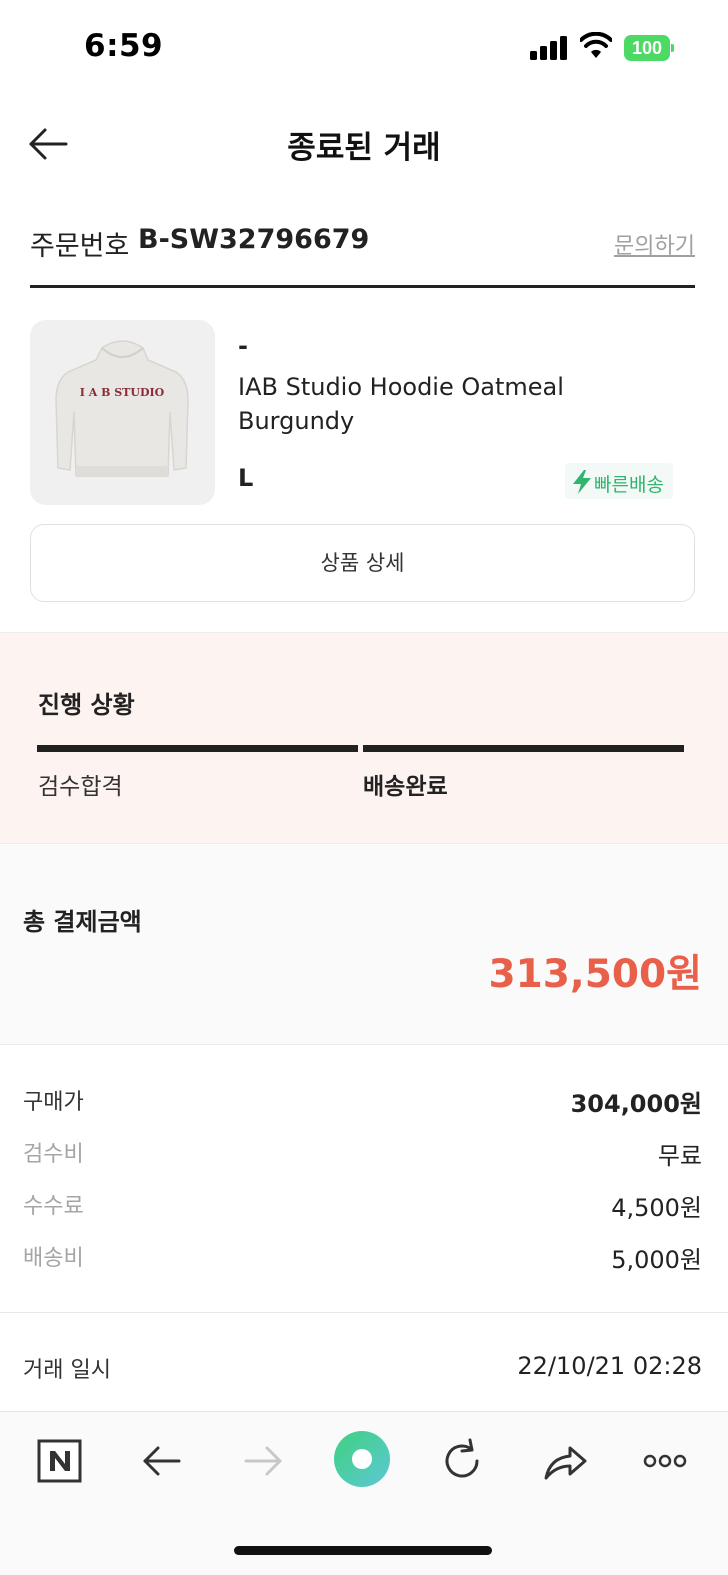  I want to click on share-icon, so click(565, 1461).